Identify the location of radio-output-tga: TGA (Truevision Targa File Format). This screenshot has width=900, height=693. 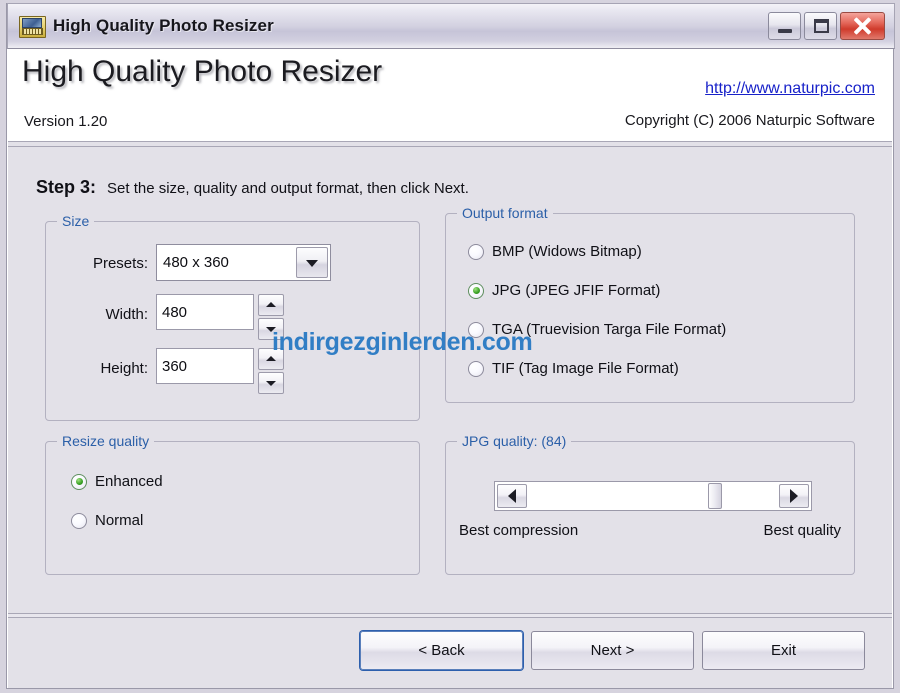
(597, 329).